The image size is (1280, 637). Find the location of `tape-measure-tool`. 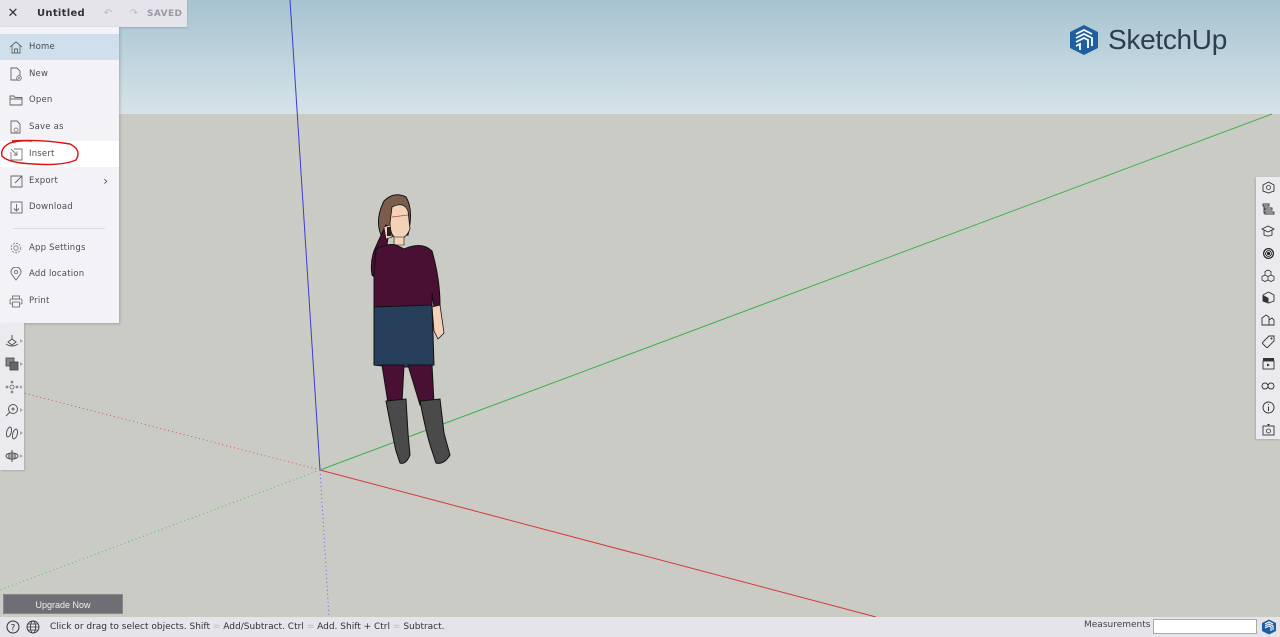

tape-measure-tool is located at coordinates (12, 410).